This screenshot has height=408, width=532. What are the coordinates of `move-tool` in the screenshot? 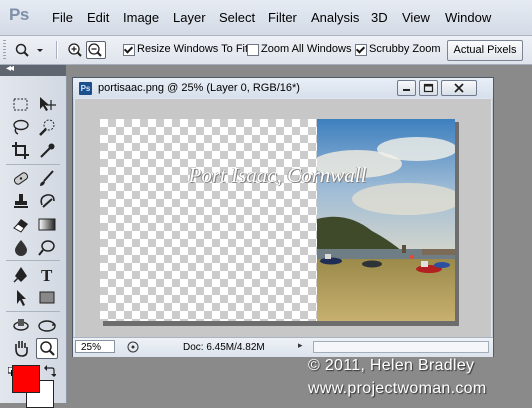 It's located at (47, 104).